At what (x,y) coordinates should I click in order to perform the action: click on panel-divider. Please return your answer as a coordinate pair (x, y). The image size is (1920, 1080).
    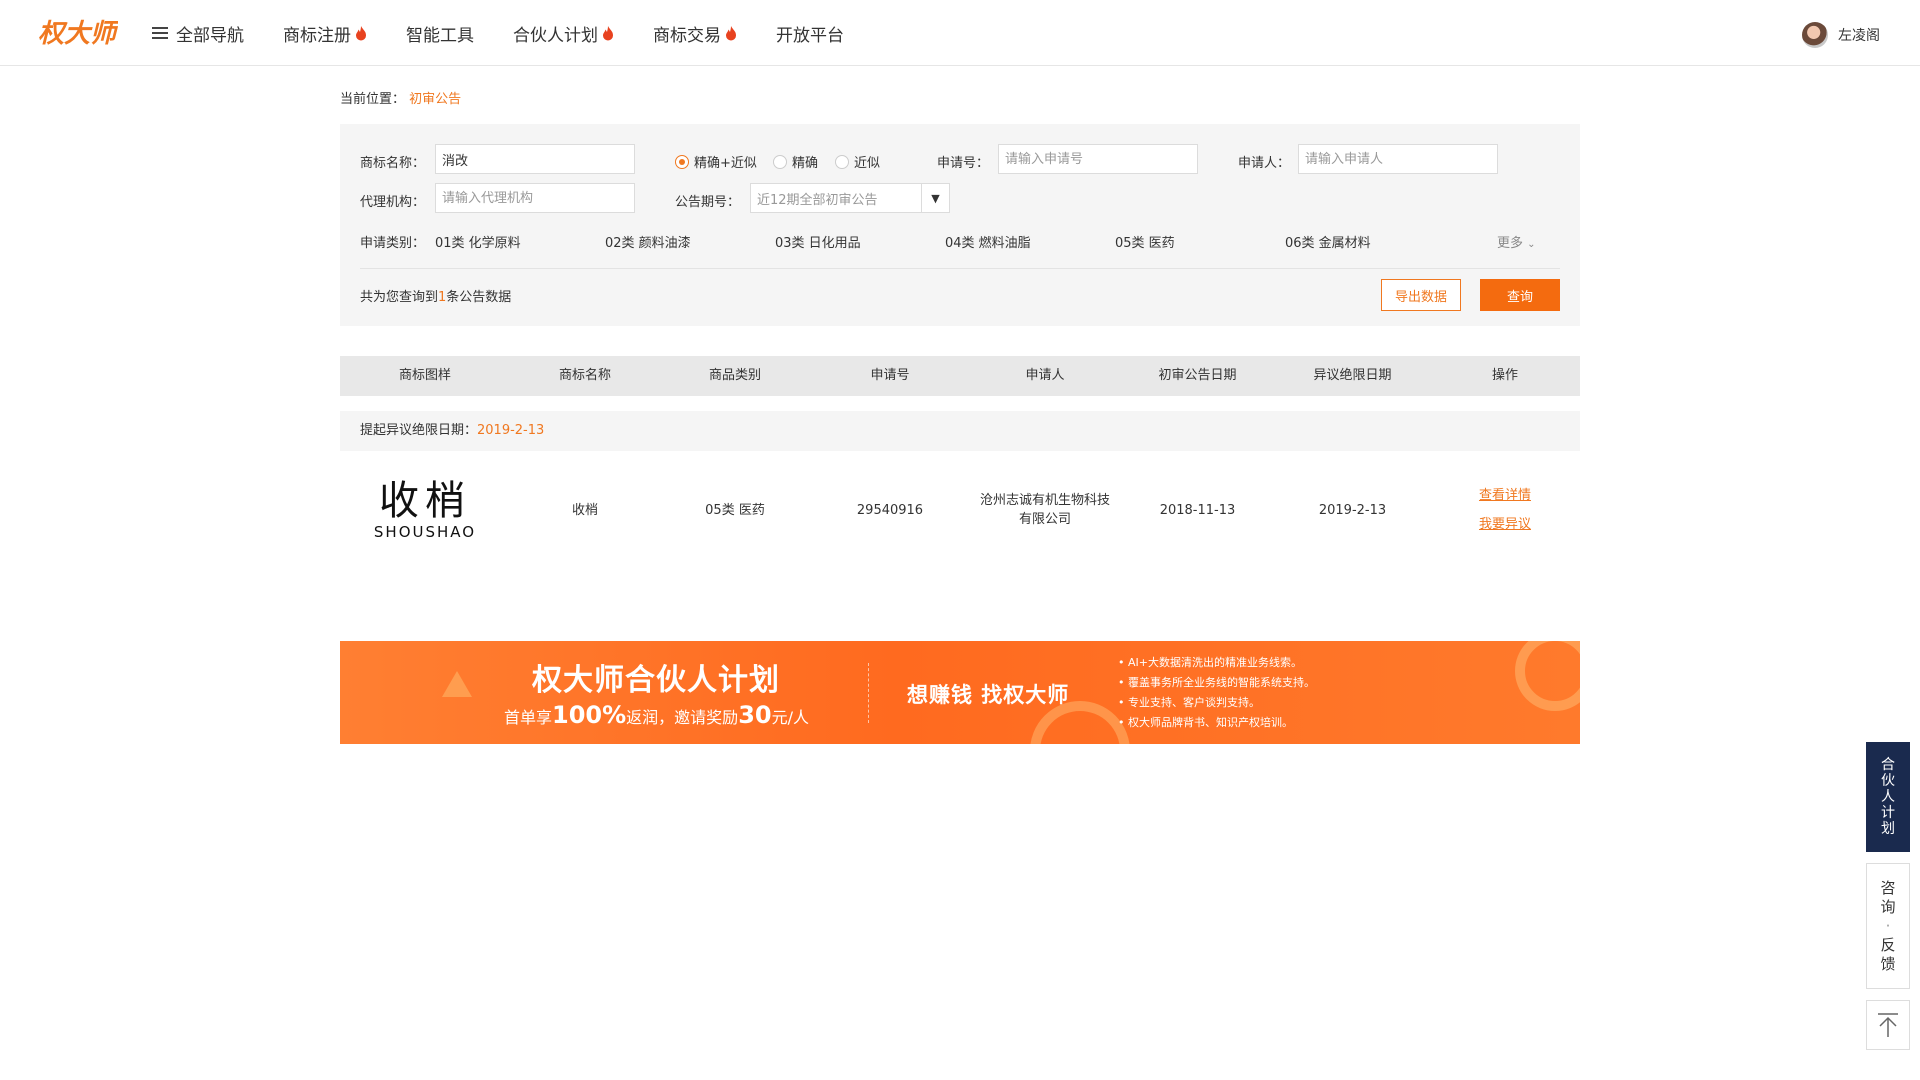
    Looking at the image, I should click on (960, 268).